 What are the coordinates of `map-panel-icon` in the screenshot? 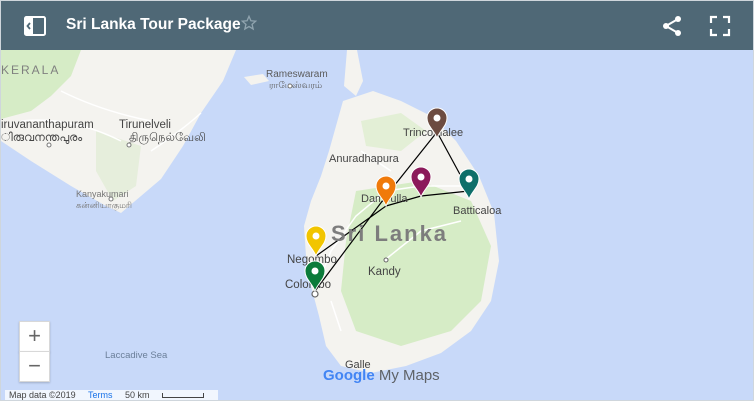 It's located at (35, 26).